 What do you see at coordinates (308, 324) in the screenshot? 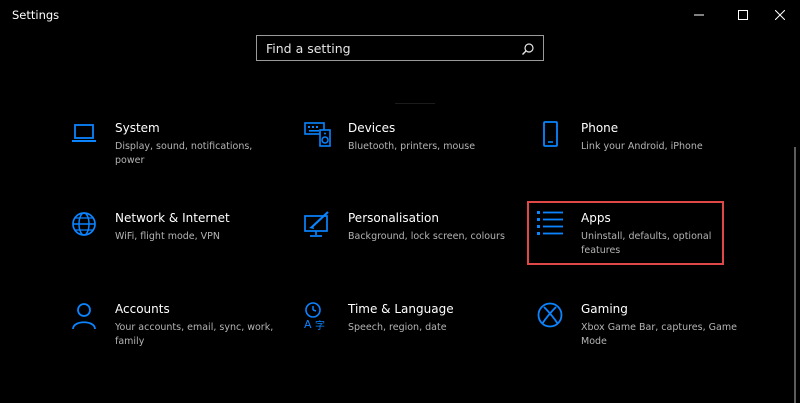
I see `svg-text: A` at bounding box center [308, 324].